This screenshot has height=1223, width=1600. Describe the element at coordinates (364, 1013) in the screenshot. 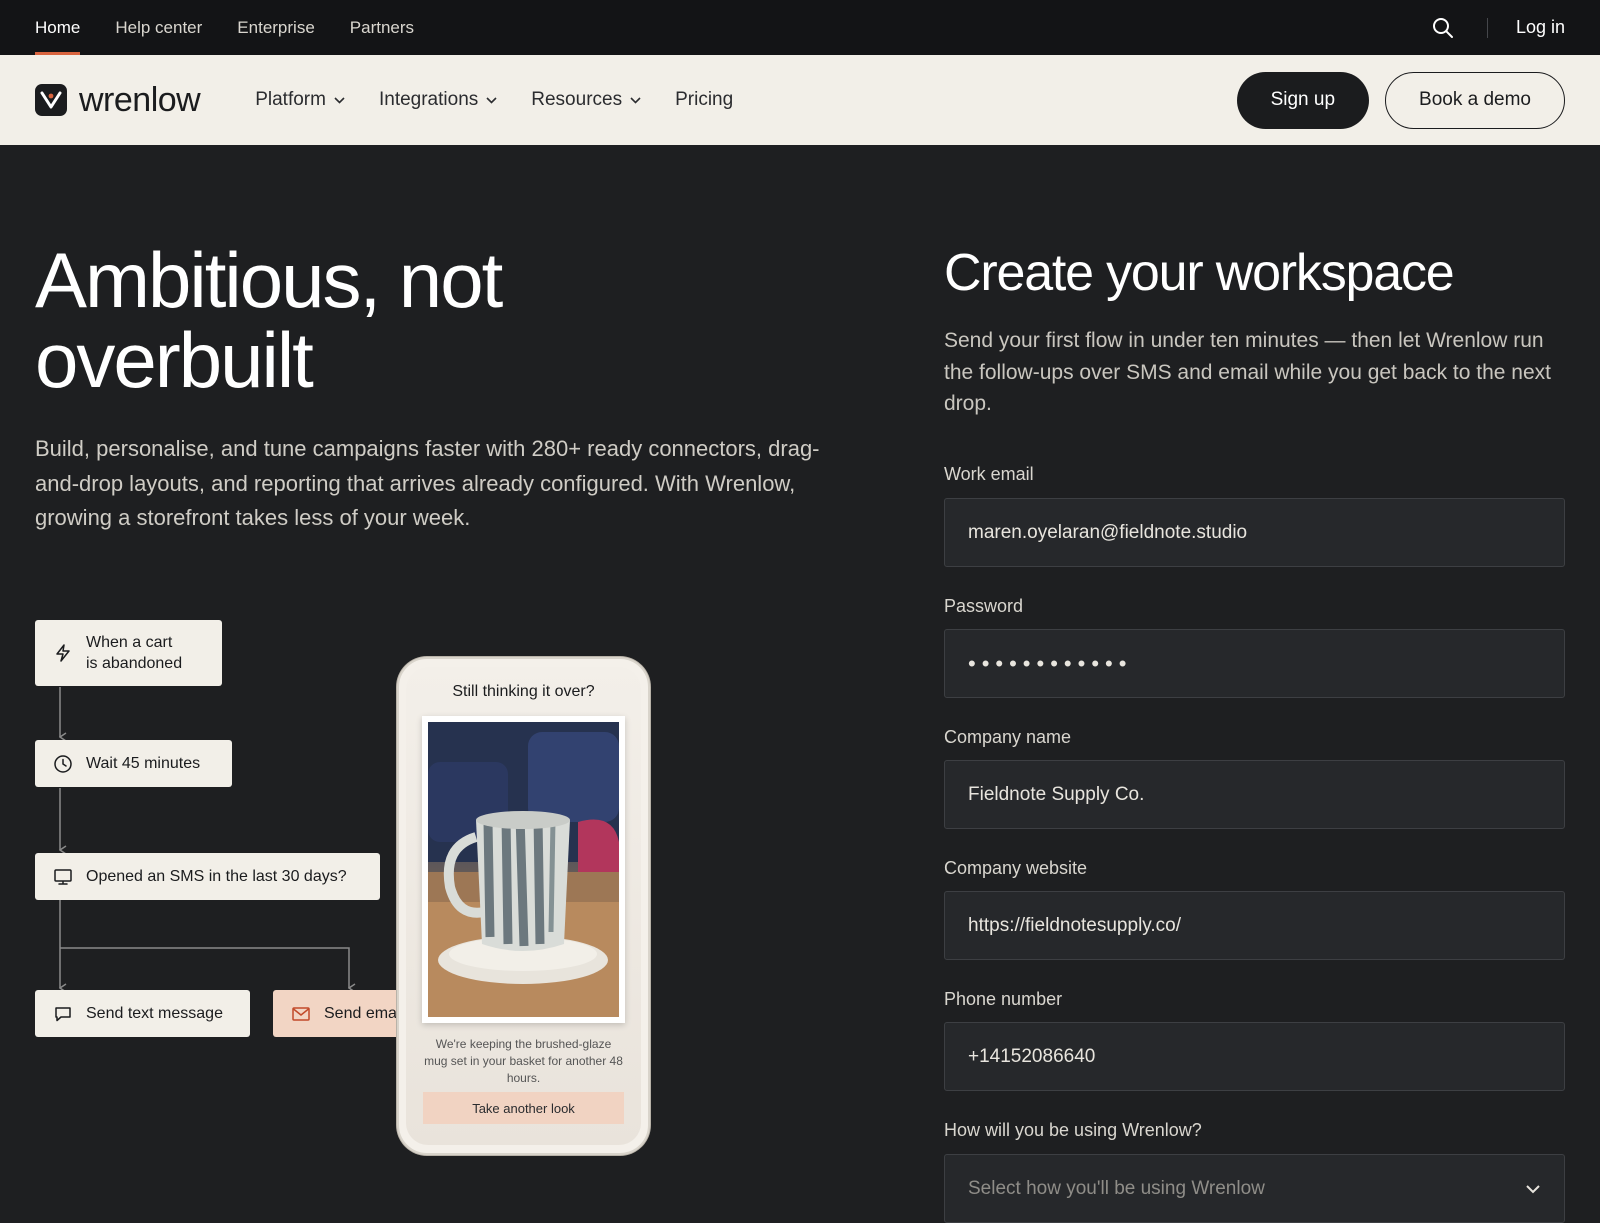

I see `flow-email-label: Send email` at that location.